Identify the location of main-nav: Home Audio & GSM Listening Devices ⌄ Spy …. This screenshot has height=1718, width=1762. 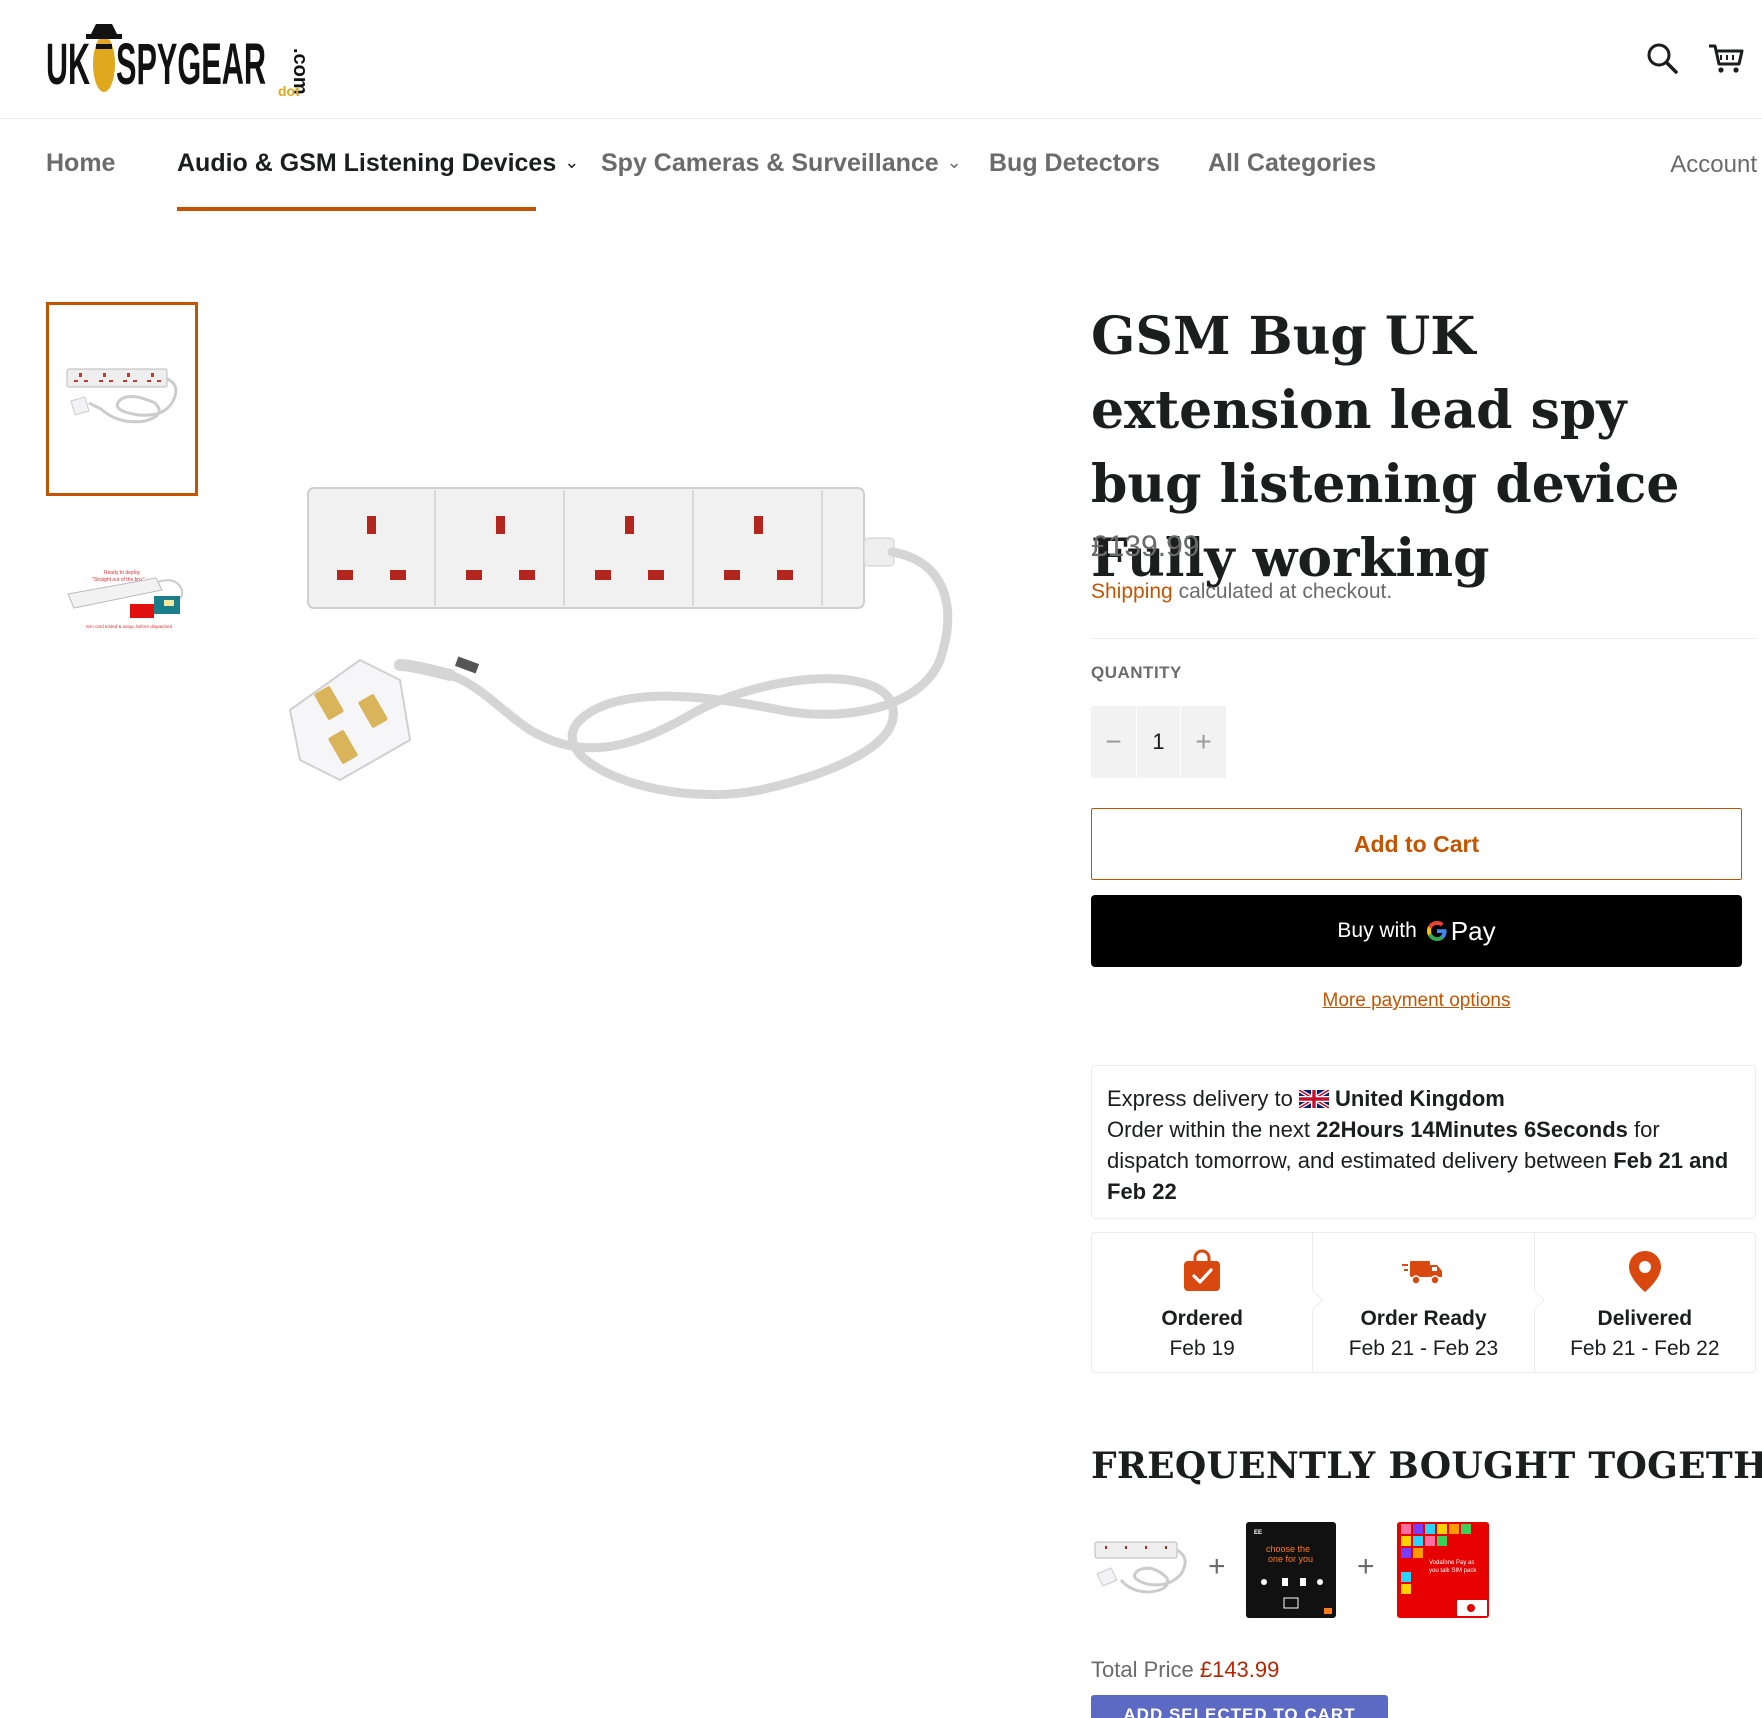
(881, 166).